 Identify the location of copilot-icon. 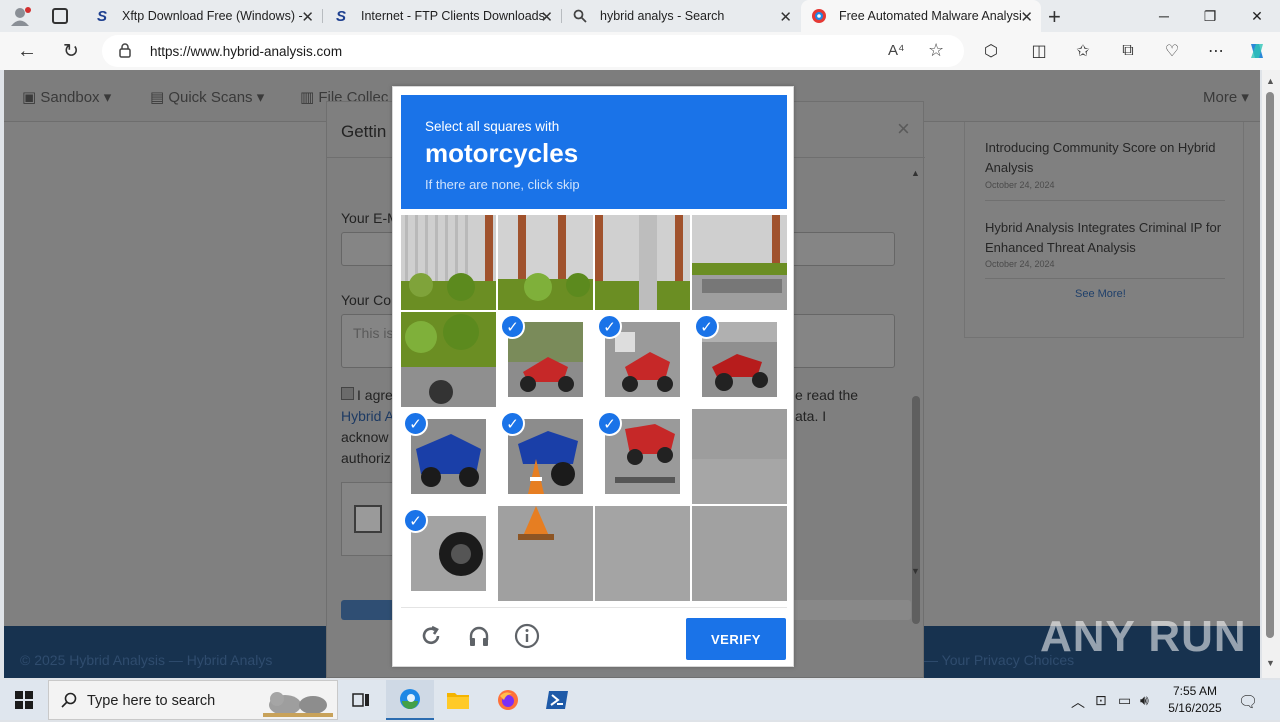
(1257, 51).